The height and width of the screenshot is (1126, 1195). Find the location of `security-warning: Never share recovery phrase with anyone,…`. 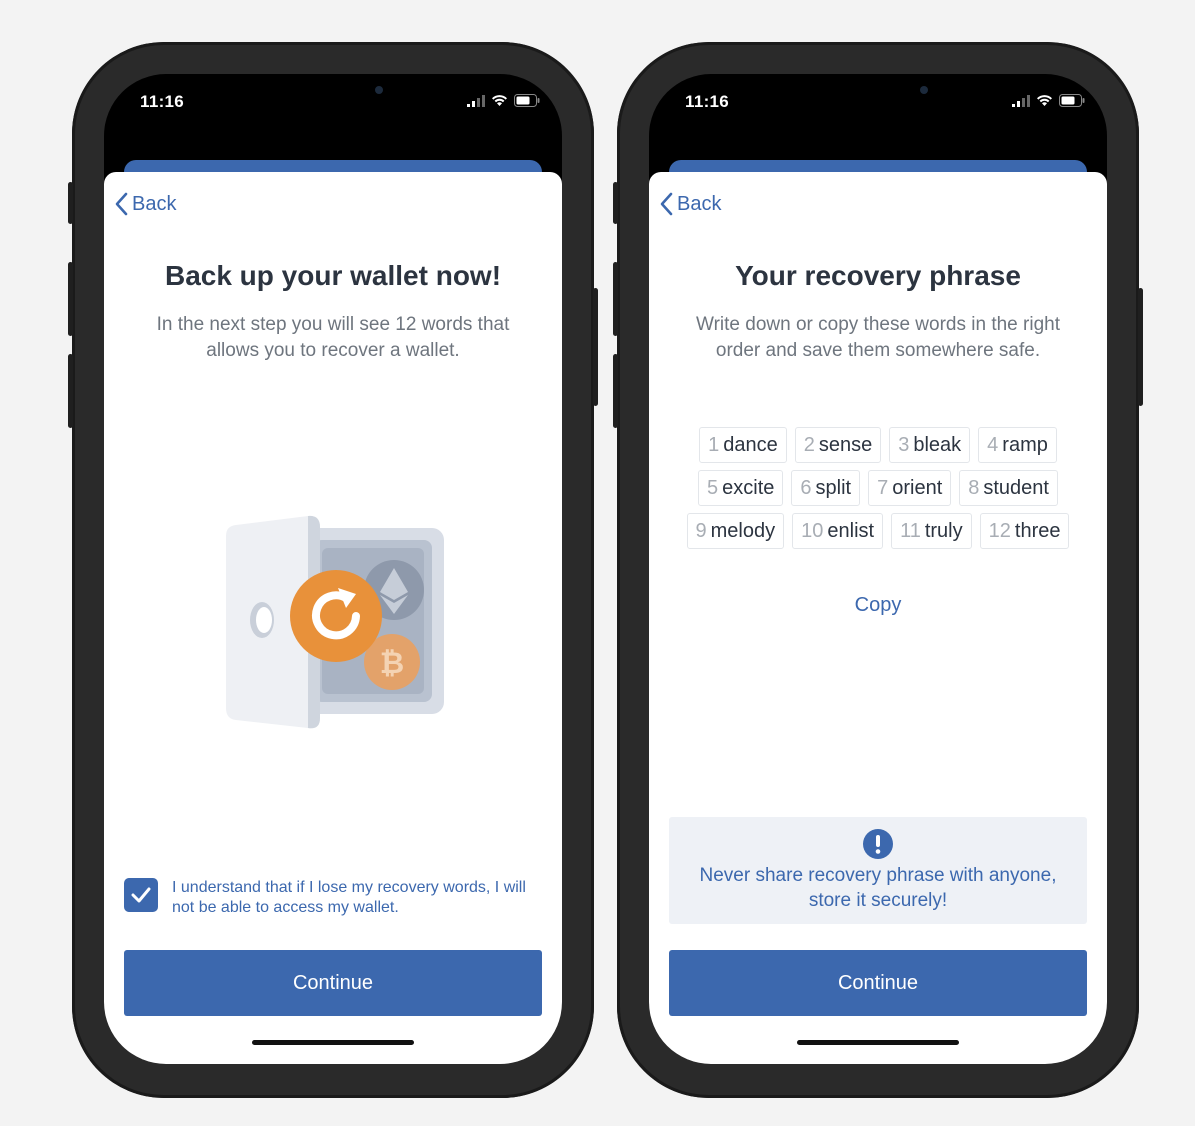

security-warning: Never share recovery phrase with anyone,… is located at coordinates (878, 870).